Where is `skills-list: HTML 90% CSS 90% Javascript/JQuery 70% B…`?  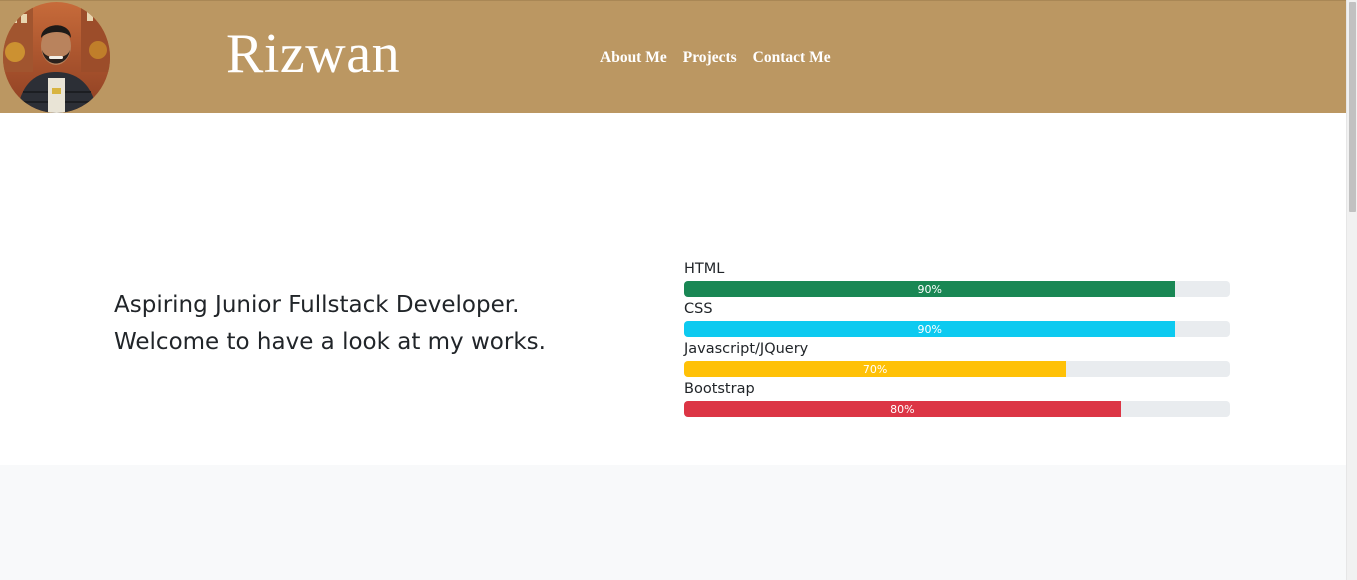
skills-list: HTML 90% CSS 90% Javascript/JQuery 70% B… is located at coordinates (957, 339).